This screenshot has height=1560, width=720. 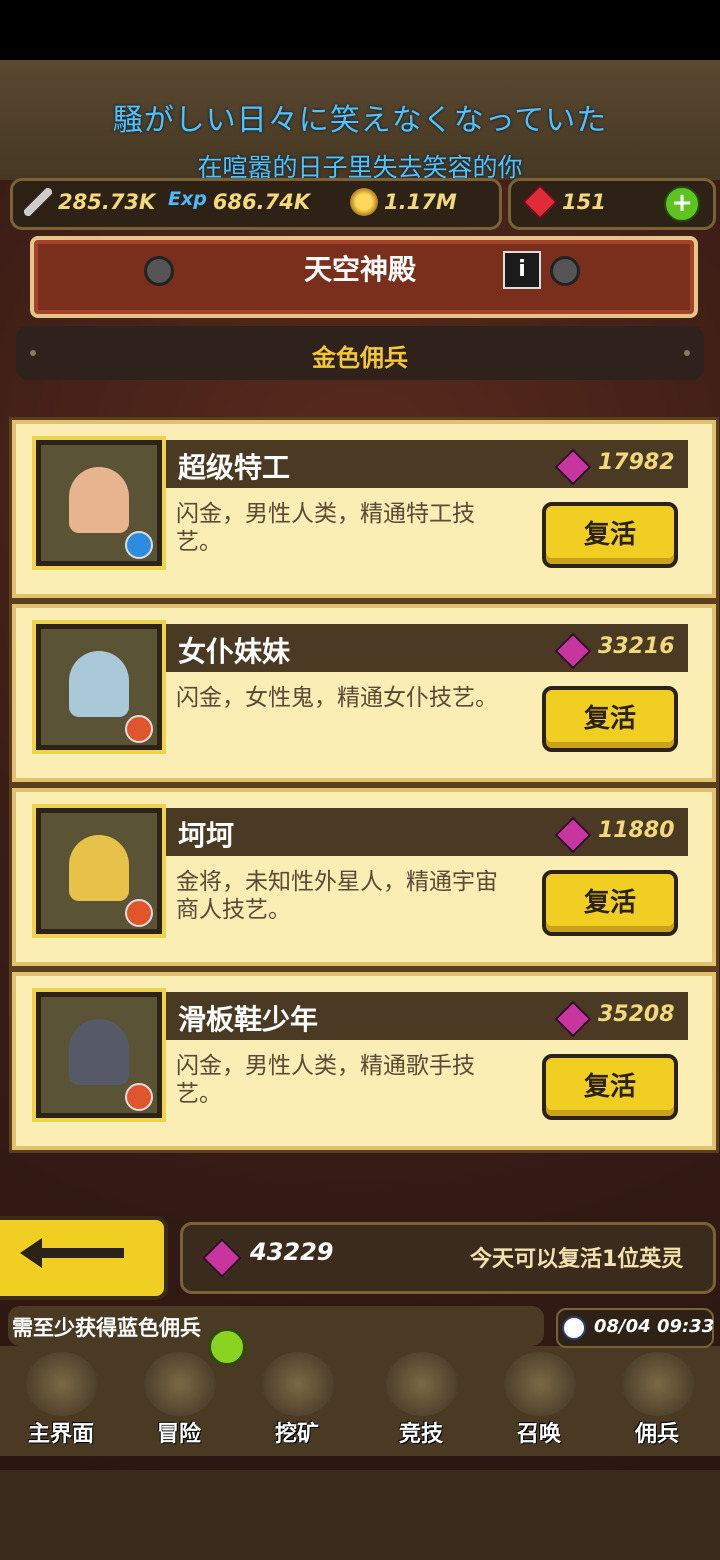 What do you see at coordinates (682, 204) in the screenshot?
I see `add-ruby-button: +` at bounding box center [682, 204].